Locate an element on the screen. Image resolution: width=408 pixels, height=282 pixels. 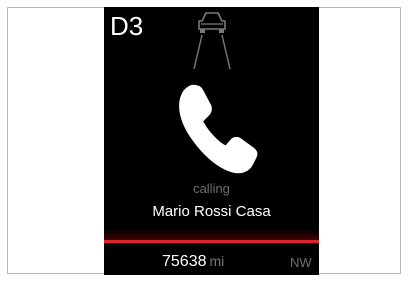
odometer-unit: mi is located at coordinates (217, 261).